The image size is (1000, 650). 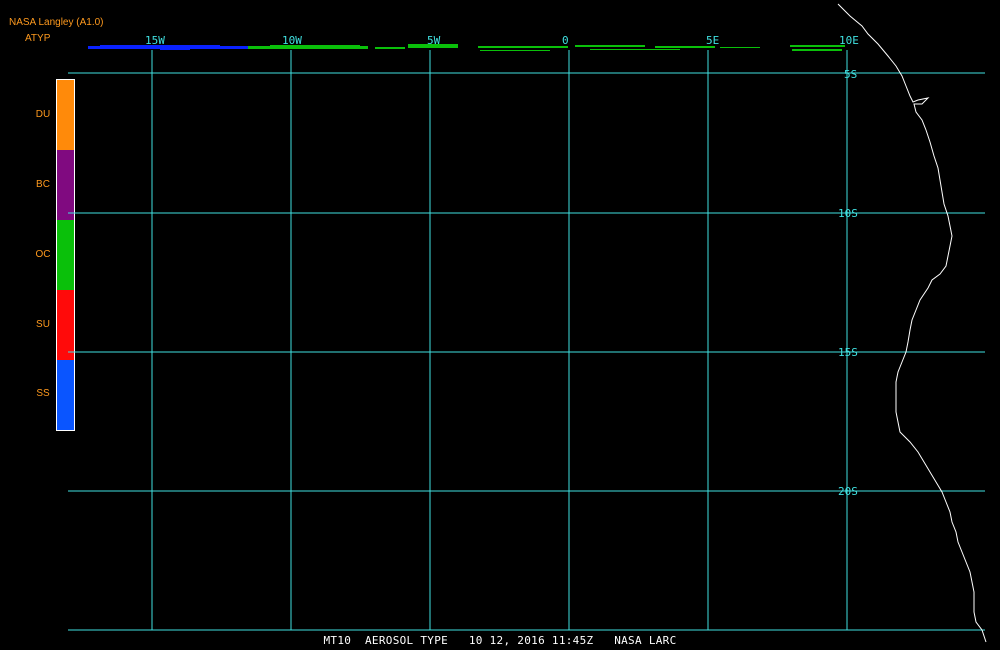 What do you see at coordinates (502, 40) in the screenshot?
I see `longitude-labels: 15W 10W 5W 0 5E 10E` at bounding box center [502, 40].